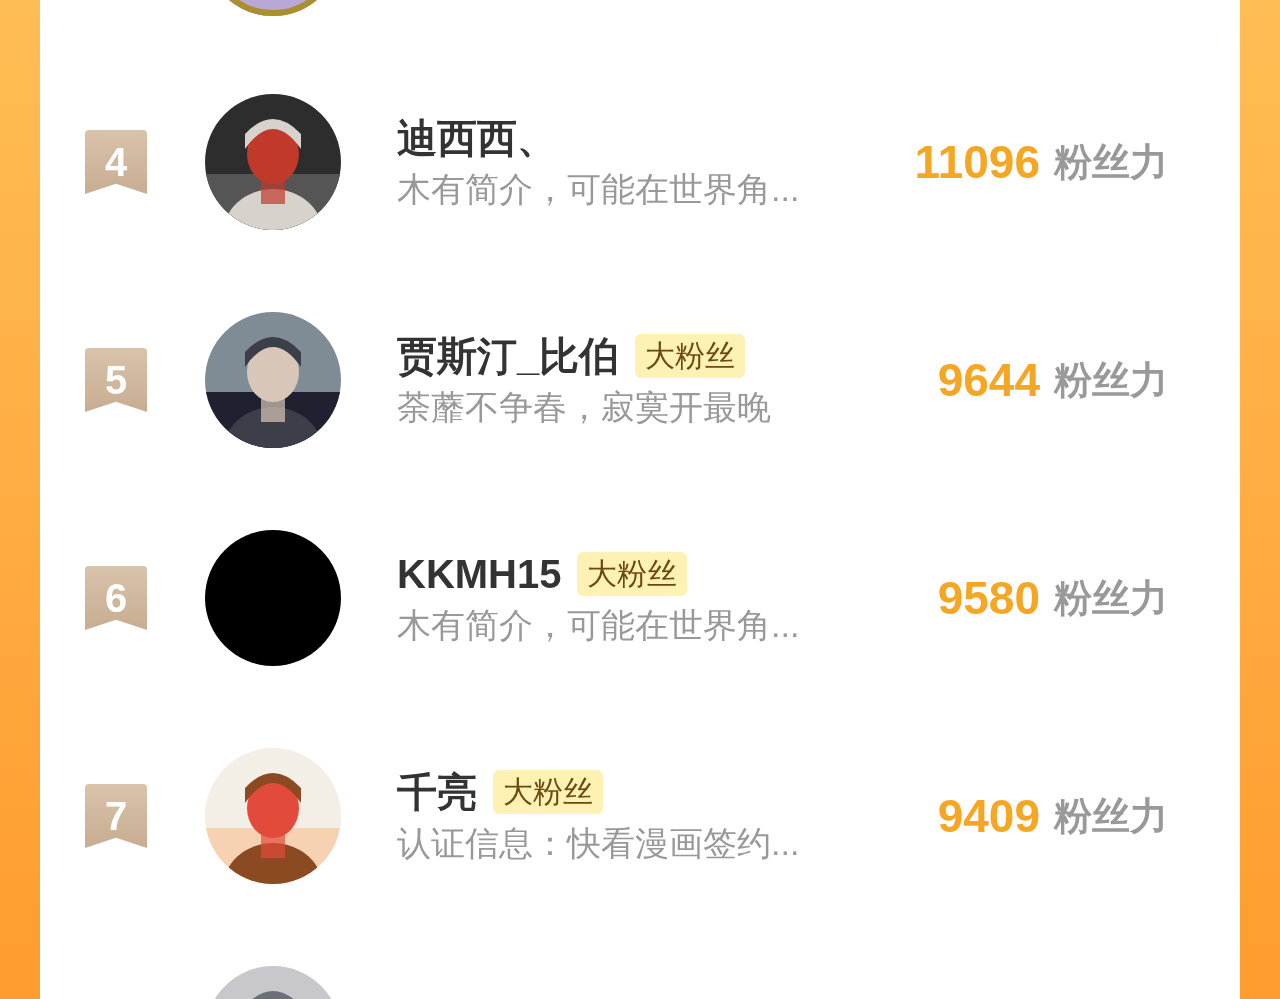 The width and height of the screenshot is (1280, 999). Describe the element at coordinates (479, 574) in the screenshot. I see `user-name: KKMH15` at that location.